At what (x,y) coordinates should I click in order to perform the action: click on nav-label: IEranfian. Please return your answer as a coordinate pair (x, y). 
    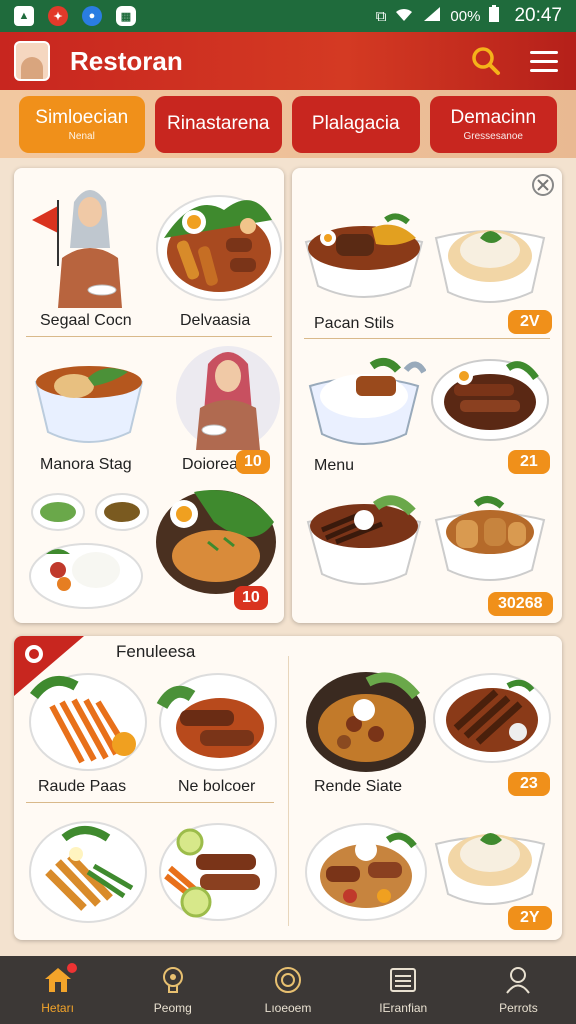
    Looking at the image, I should click on (403, 1008).